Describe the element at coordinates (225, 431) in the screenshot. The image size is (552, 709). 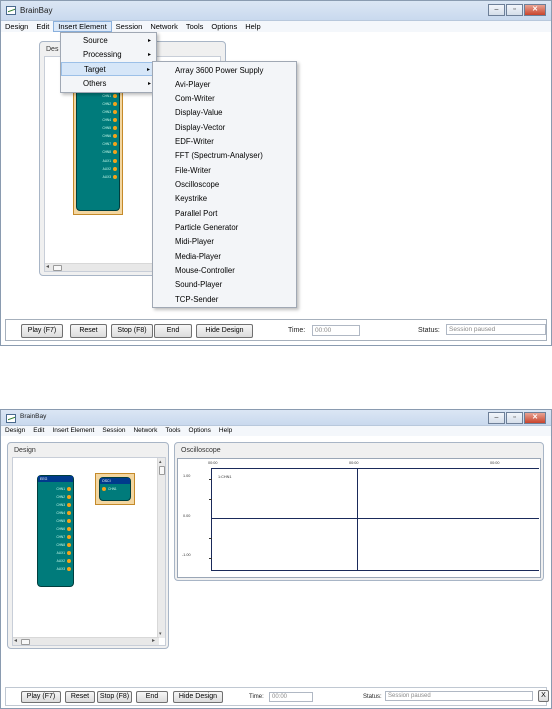
I see `menu-help: Help` at that location.